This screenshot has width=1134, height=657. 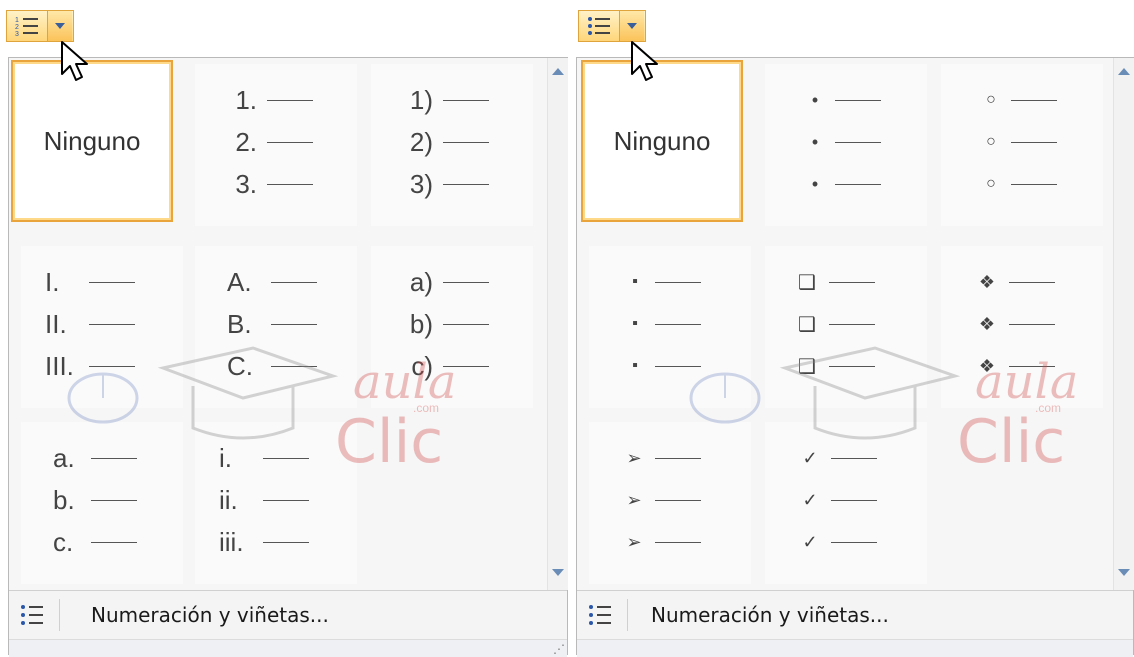 I want to click on numbering-option-arabic-paren: 1) 2) 3), so click(x=452, y=145).